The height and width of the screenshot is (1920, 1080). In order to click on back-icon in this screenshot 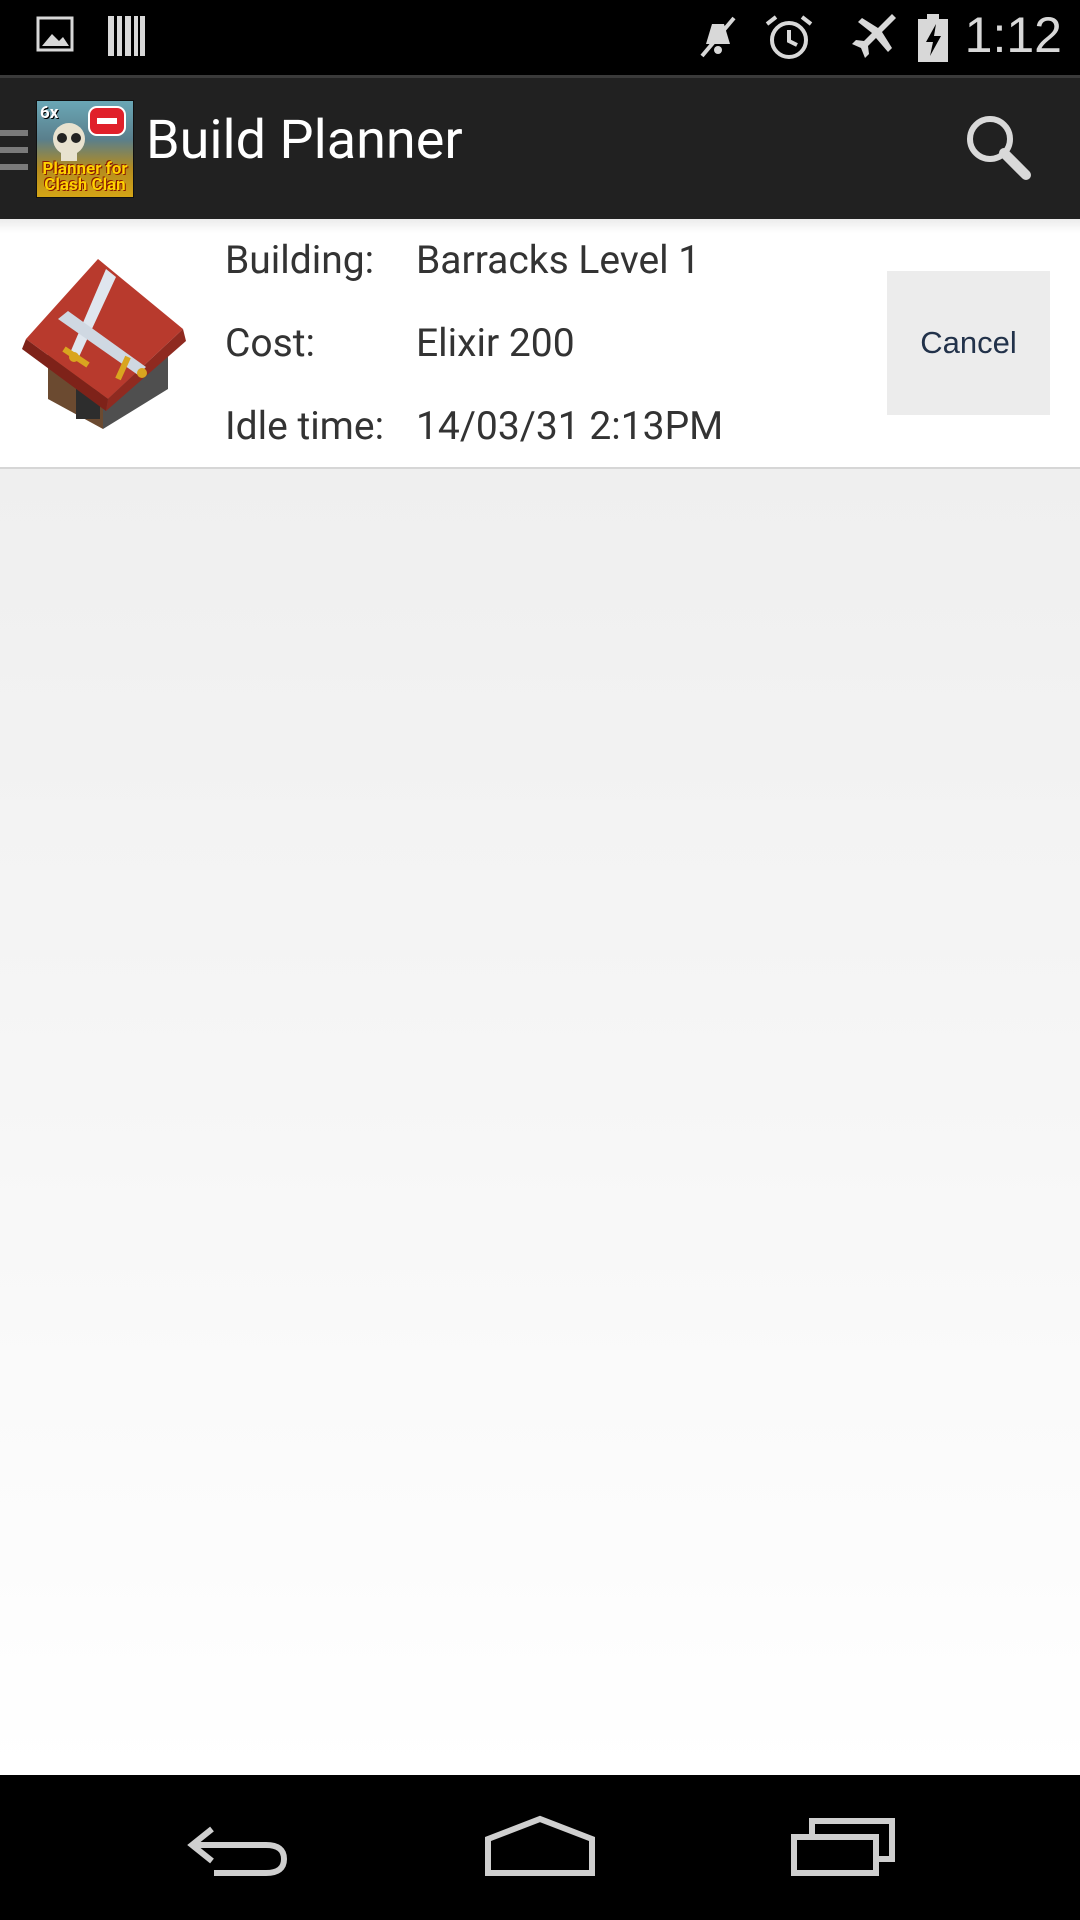, I will do `click(238, 1849)`.